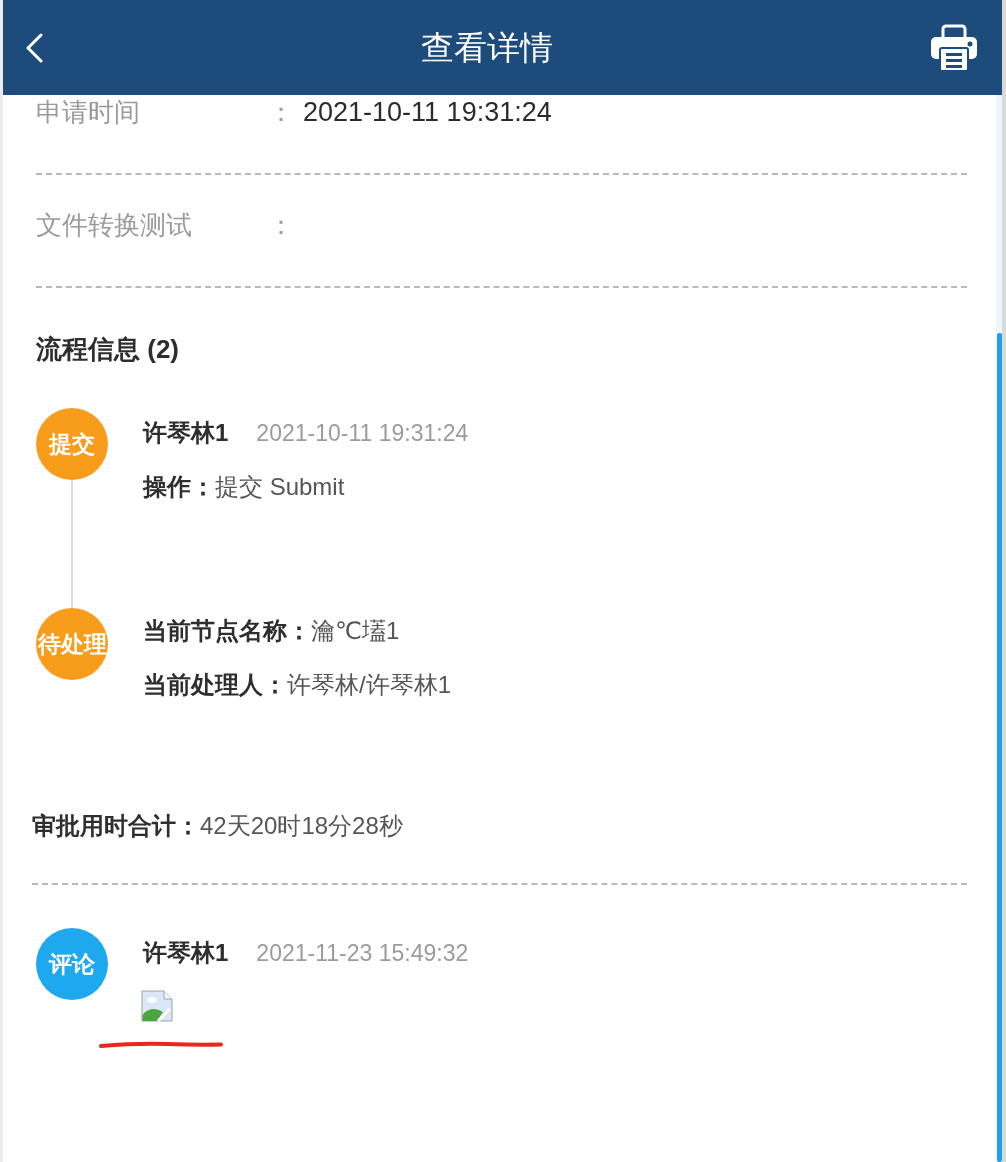 The height and width of the screenshot is (1162, 1006). What do you see at coordinates (227, 631) in the screenshot?
I see `info-label: 当前节点名称：` at bounding box center [227, 631].